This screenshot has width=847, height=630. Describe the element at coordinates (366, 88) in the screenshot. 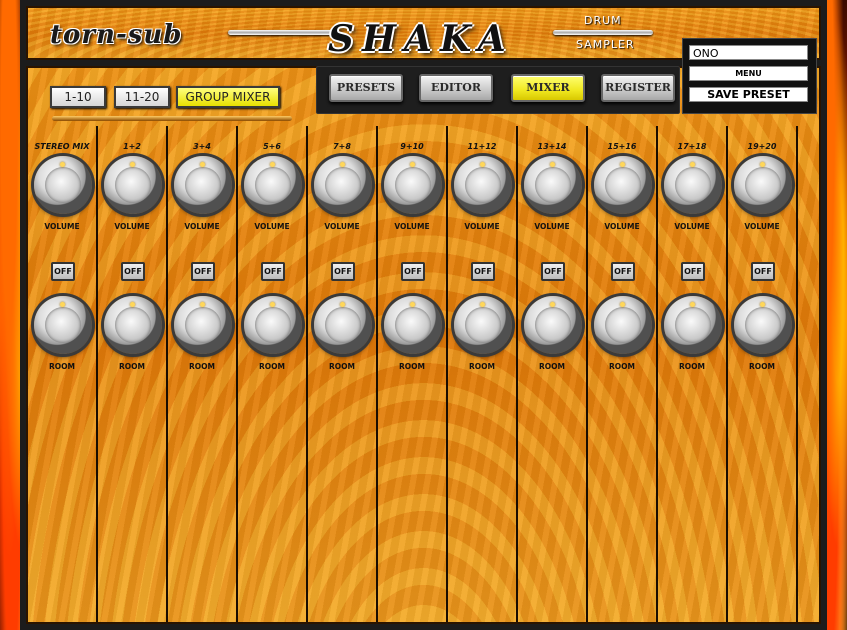

I see `tab-presets: PRESETS` at that location.